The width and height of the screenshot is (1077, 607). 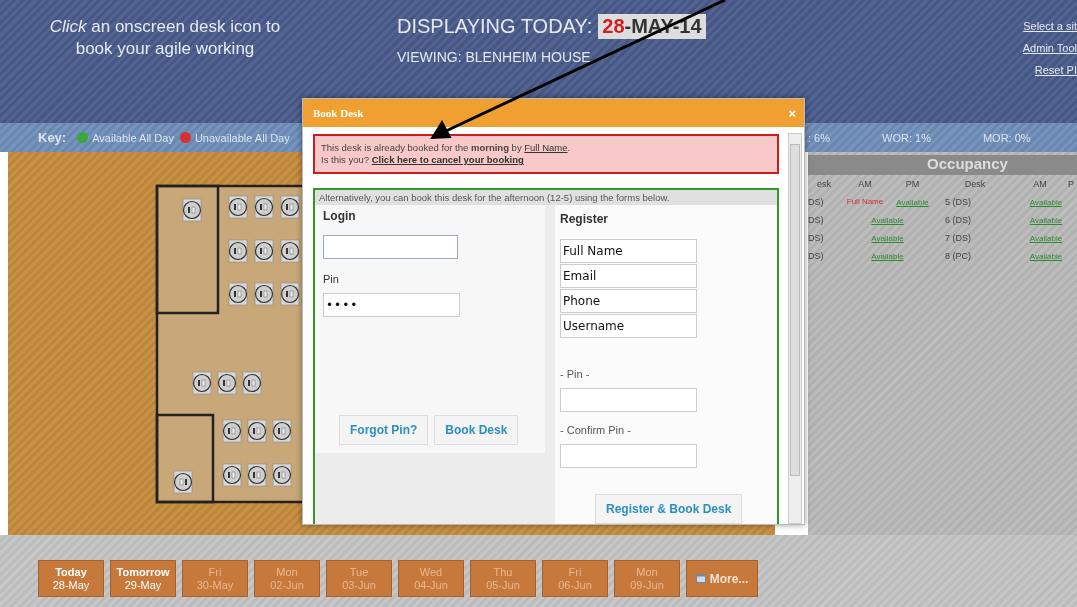 What do you see at coordinates (143, 578) in the screenshot?
I see `day-button: Tomorrow 29-May` at bounding box center [143, 578].